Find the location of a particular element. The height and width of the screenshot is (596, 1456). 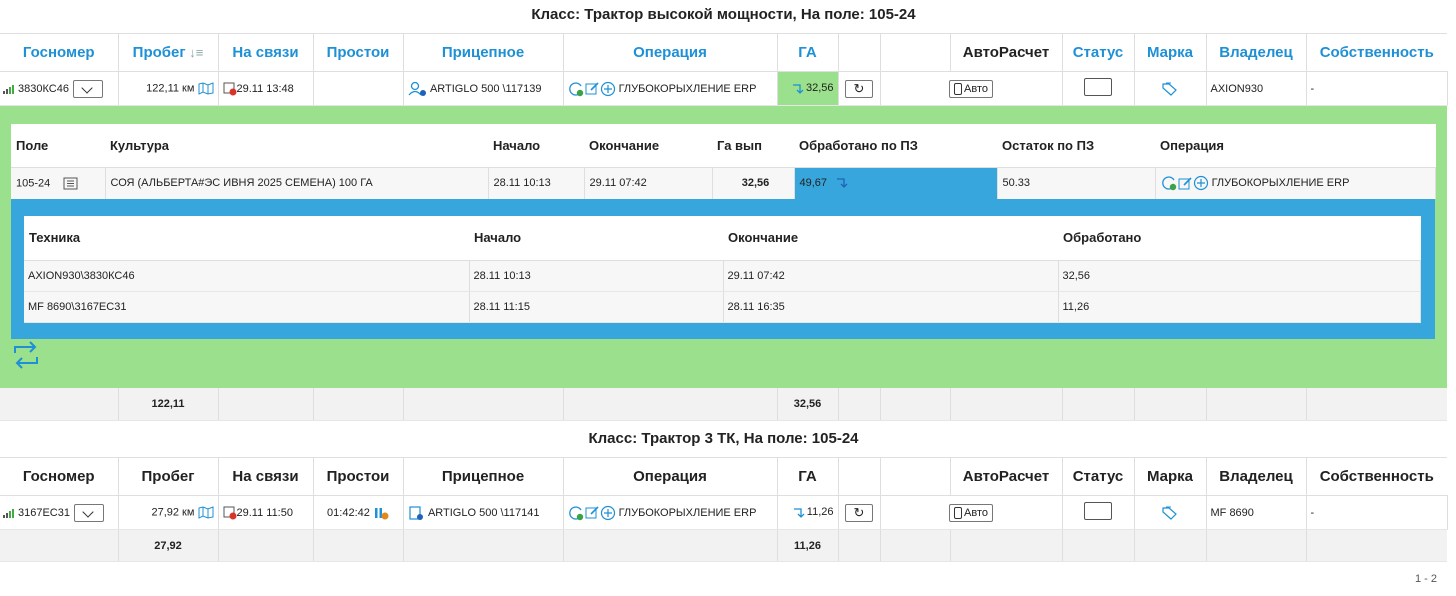

detail-ostatok-value: 50.33 is located at coordinates (1076, 183).